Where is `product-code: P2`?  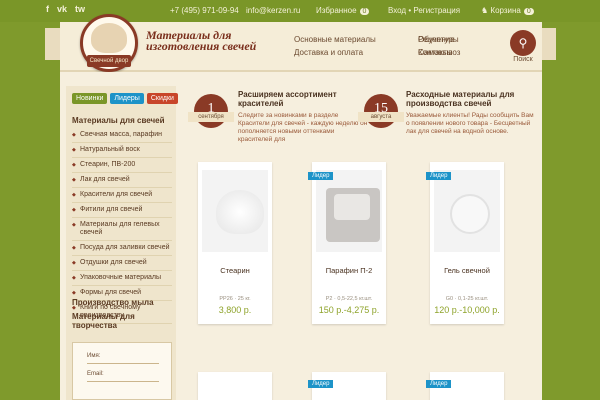 product-code: P2 is located at coordinates (329, 299).